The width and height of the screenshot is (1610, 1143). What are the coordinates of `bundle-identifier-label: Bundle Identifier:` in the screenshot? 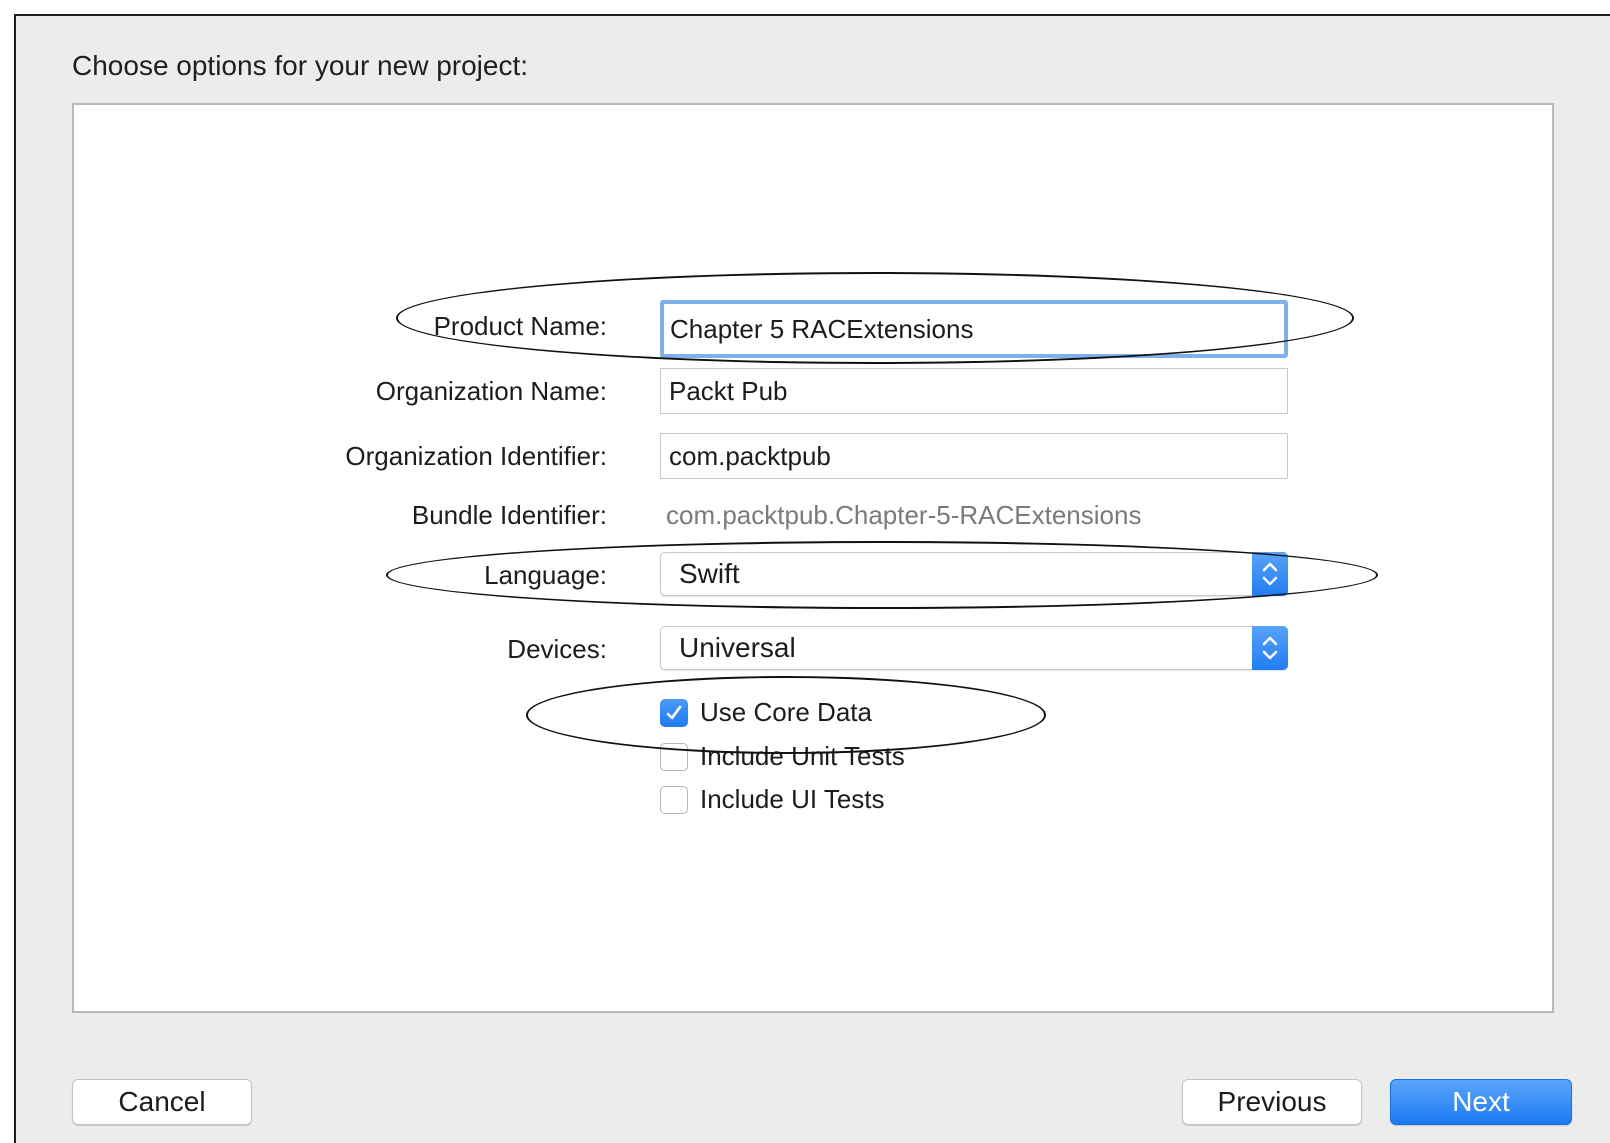 It's located at (509, 515).